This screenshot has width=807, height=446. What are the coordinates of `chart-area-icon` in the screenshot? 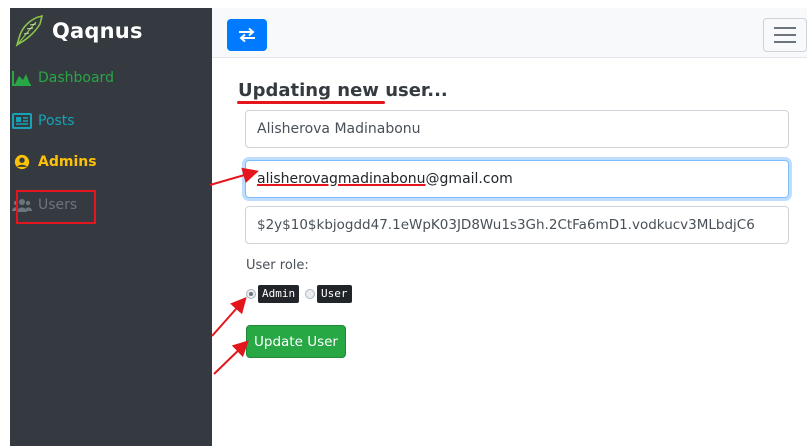 It's located at (21, 78).